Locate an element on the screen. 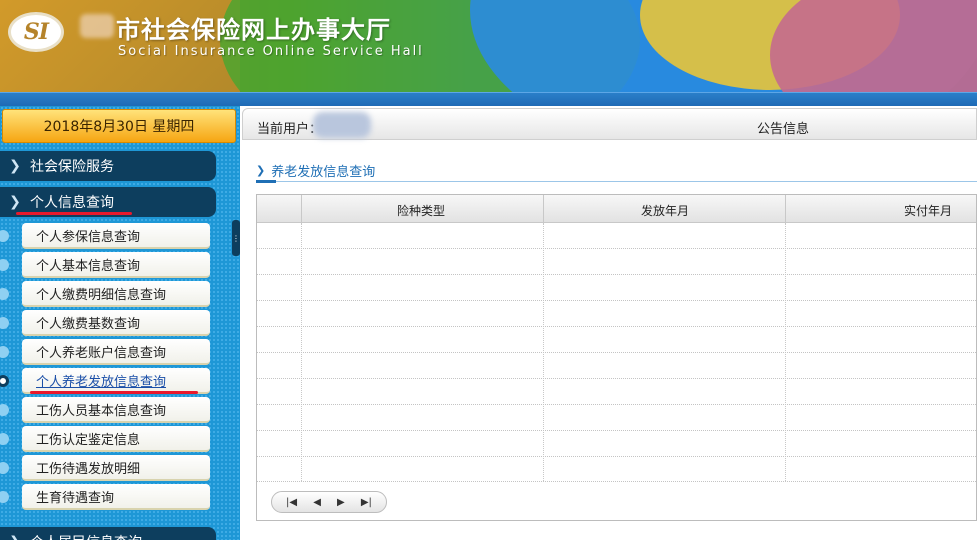 The image size is (977, 540). prev-page-icon: ◀ is located at coordinates (317, 502).